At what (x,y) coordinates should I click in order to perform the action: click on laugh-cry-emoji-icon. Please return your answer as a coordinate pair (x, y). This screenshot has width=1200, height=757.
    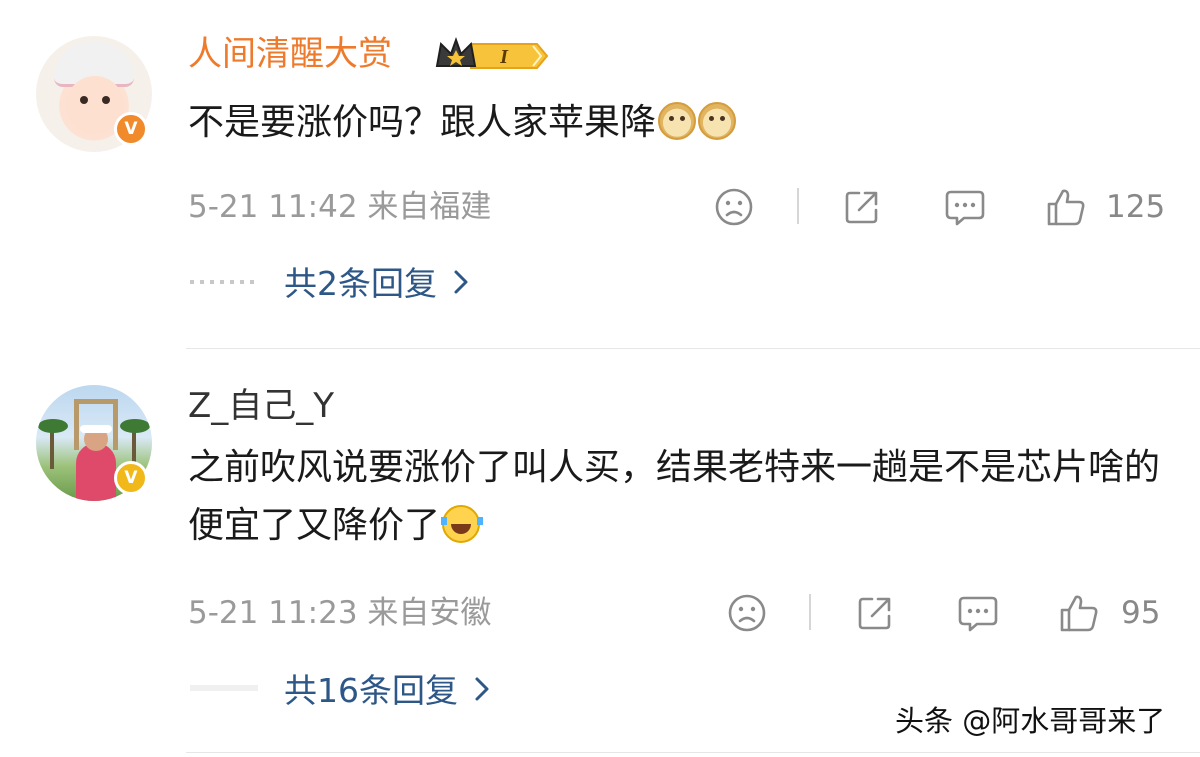
    Looking at the image, I should click on (462, 524).